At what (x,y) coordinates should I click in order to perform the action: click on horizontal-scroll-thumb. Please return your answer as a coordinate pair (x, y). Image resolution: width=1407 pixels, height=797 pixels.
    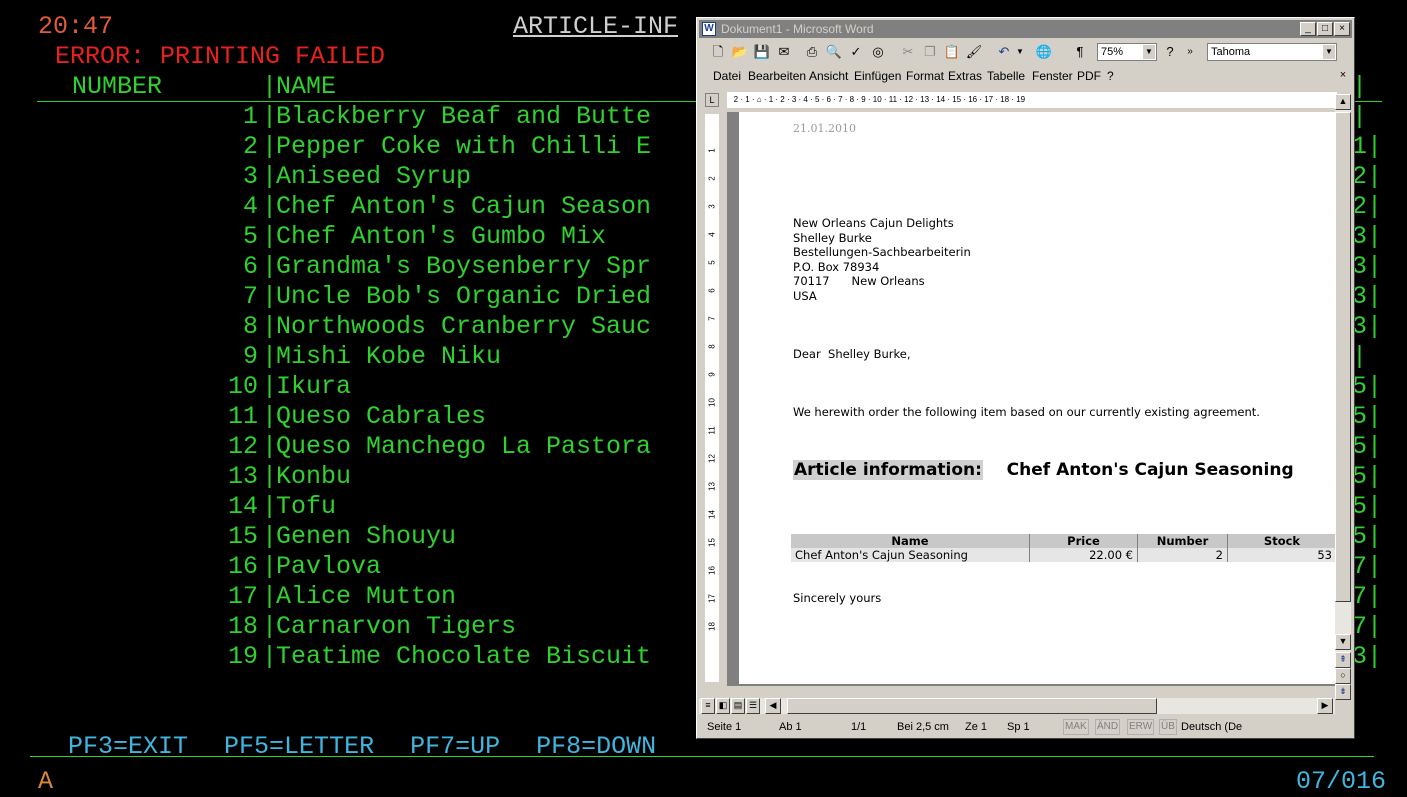
    Looking at the image, I should click on (972, 706).